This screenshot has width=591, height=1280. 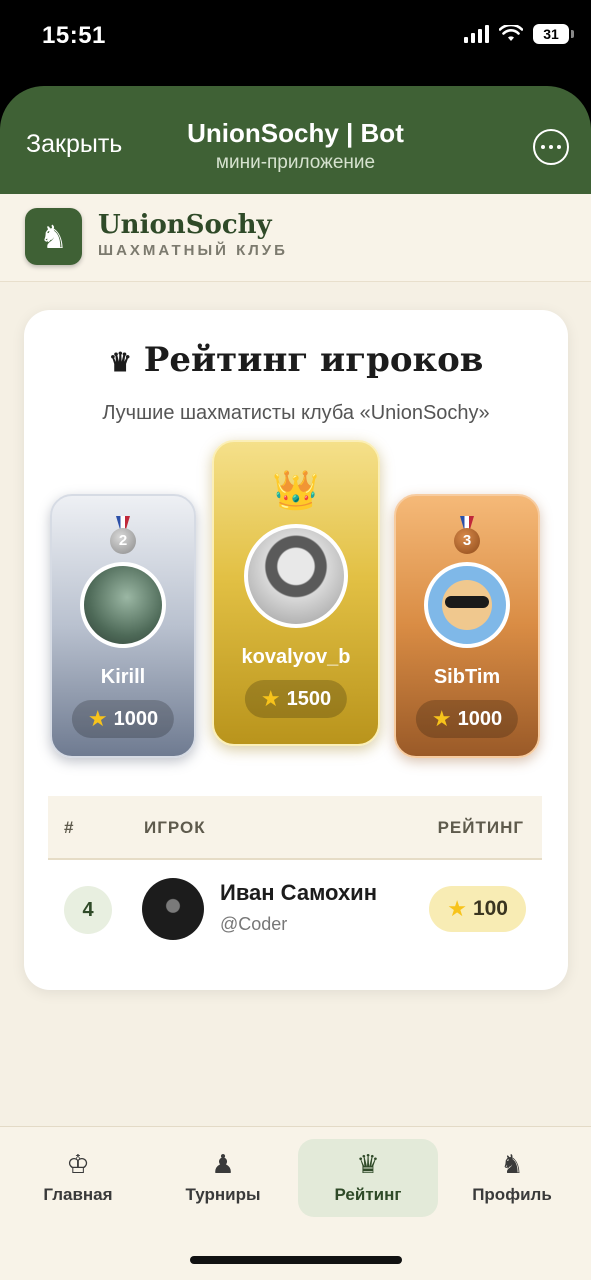 I want to click on pawn-icon: ♟, so click(x=223, y=1164).